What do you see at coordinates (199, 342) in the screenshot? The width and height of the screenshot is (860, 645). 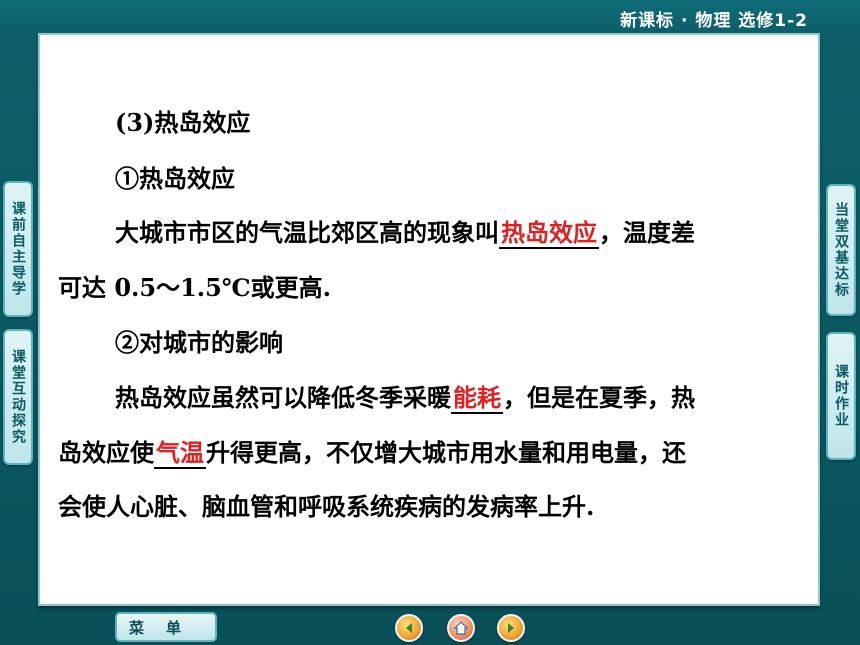 I see `subheading-impact: ②对城市的影响` at bounding box center [199, 342].